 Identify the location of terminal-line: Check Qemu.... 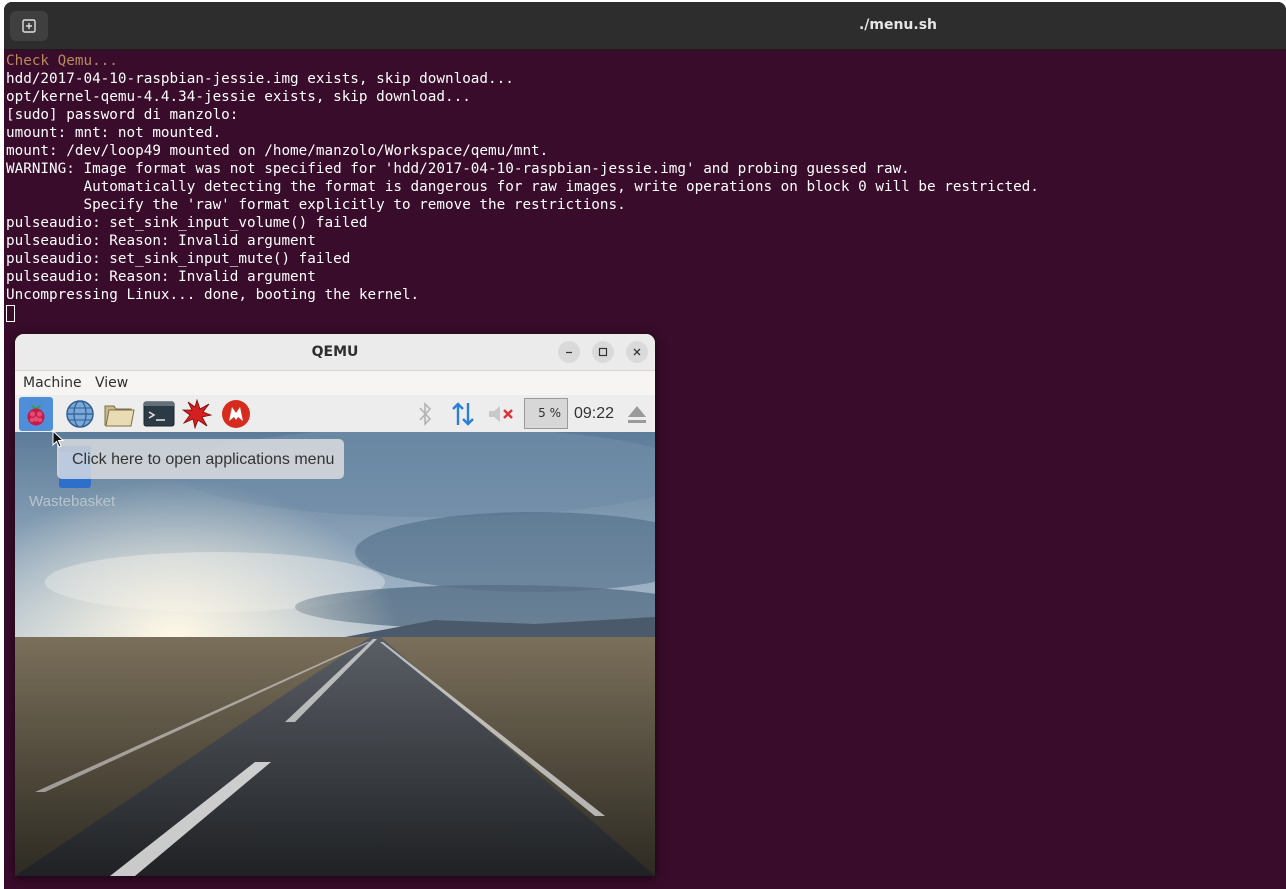
(62, 61).